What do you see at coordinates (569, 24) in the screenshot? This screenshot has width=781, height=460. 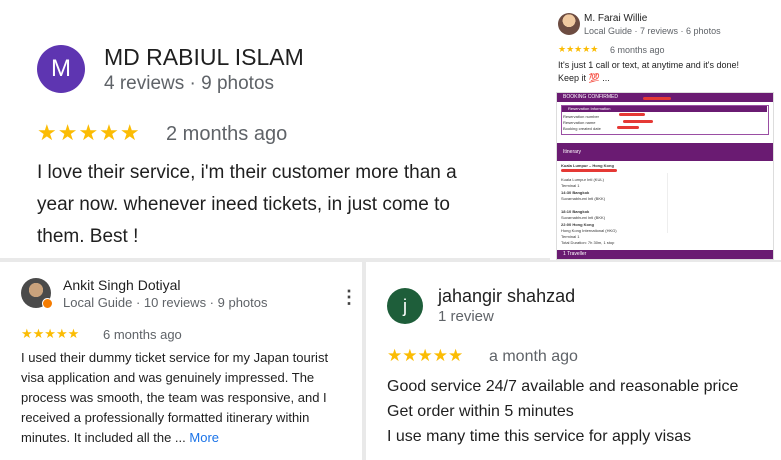 I see `avatar` at bounding box center [569, 24].